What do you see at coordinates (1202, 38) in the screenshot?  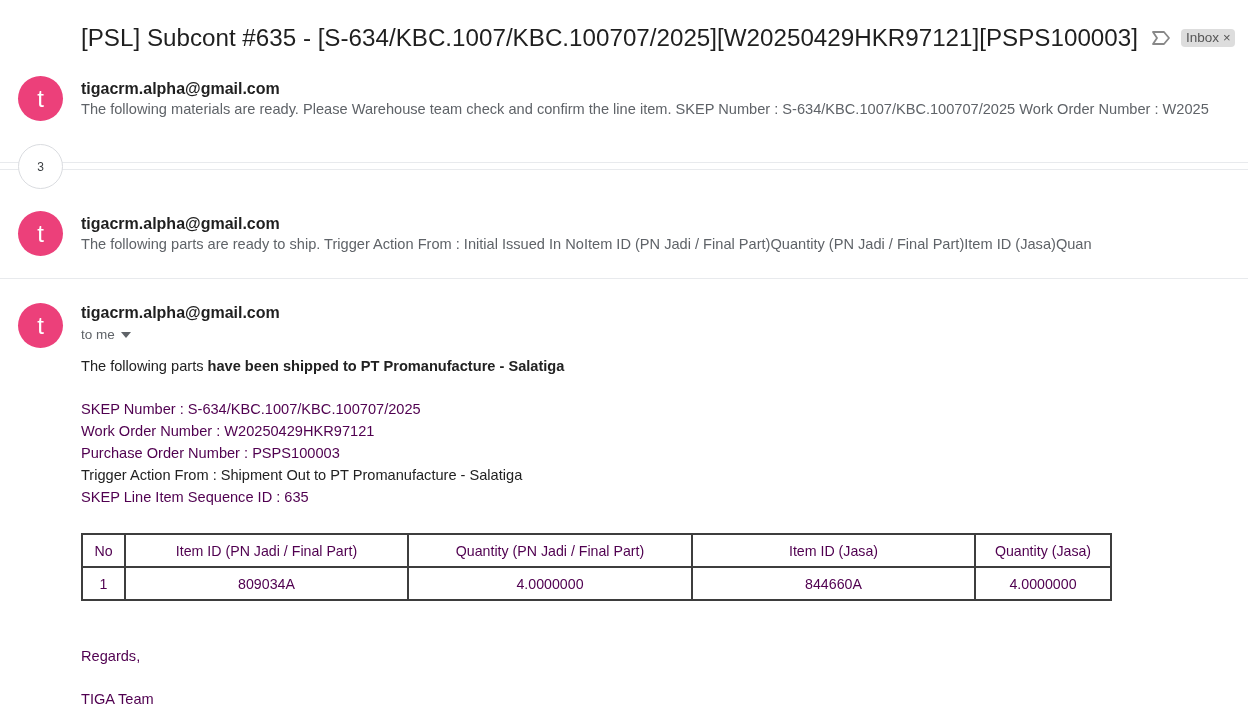 I see `label-text: Inbox` at bounding box center [1202, 38].